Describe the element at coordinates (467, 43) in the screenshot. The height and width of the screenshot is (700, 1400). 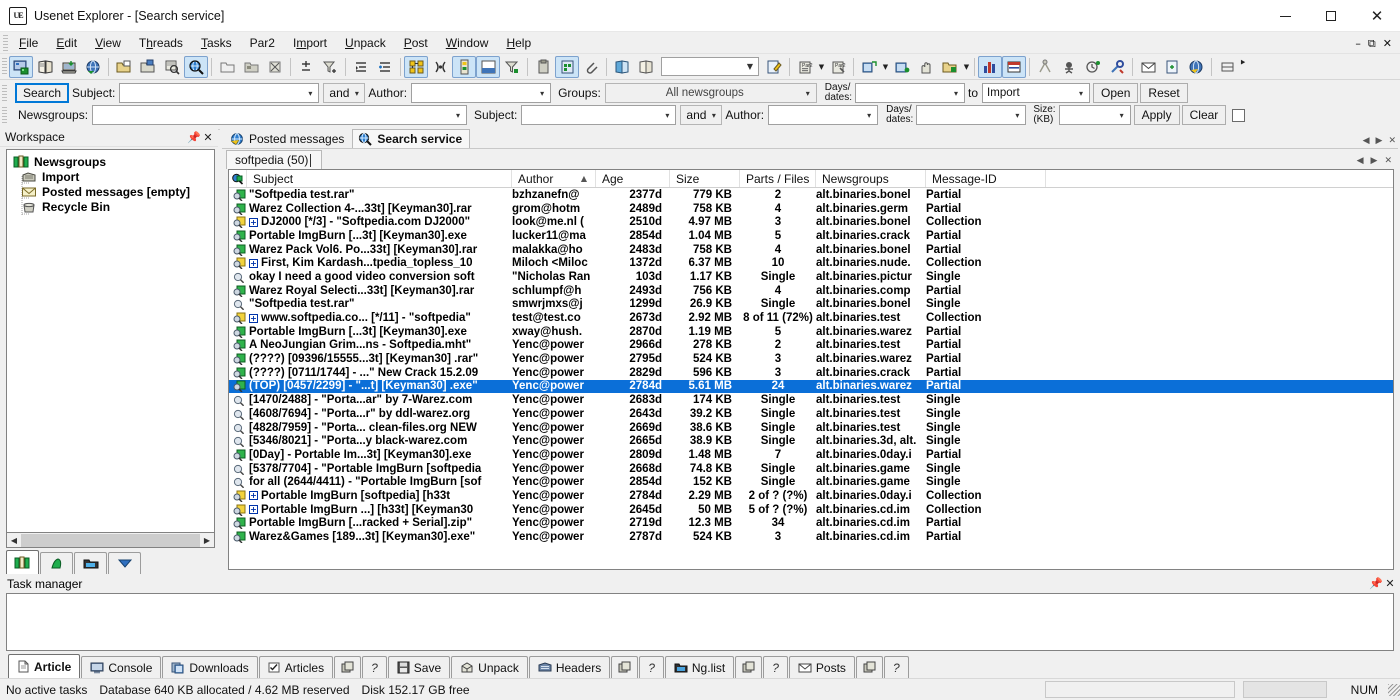
I see `menu-window: Window` at that location.